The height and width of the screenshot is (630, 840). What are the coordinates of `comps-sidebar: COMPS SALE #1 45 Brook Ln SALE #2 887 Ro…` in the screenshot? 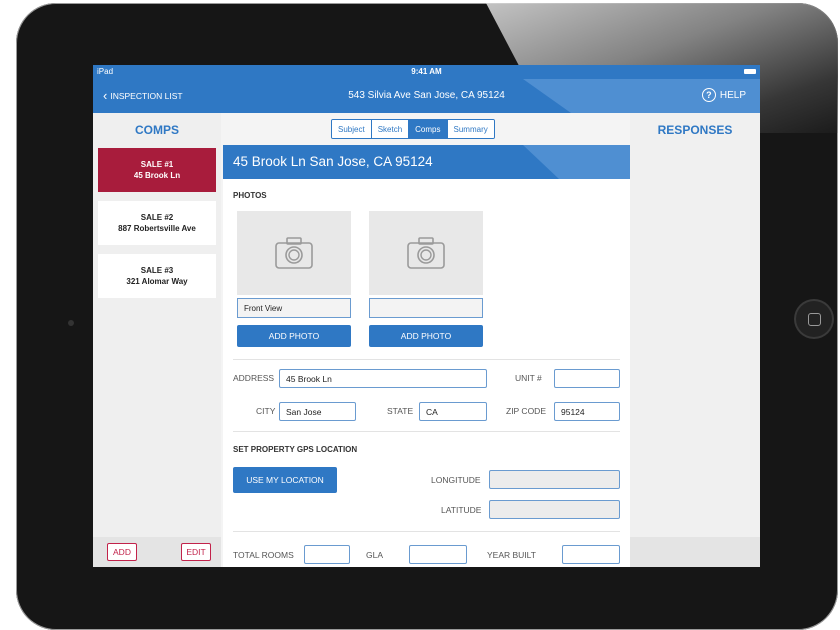 It's located at (157, 340).